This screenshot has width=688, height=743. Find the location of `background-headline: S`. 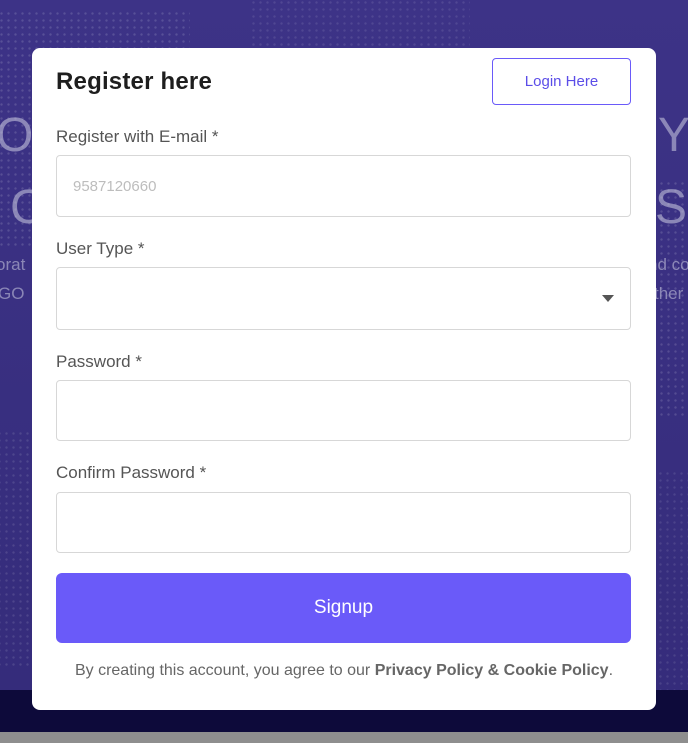

background-headline: S is located at coordinates (671, 207).